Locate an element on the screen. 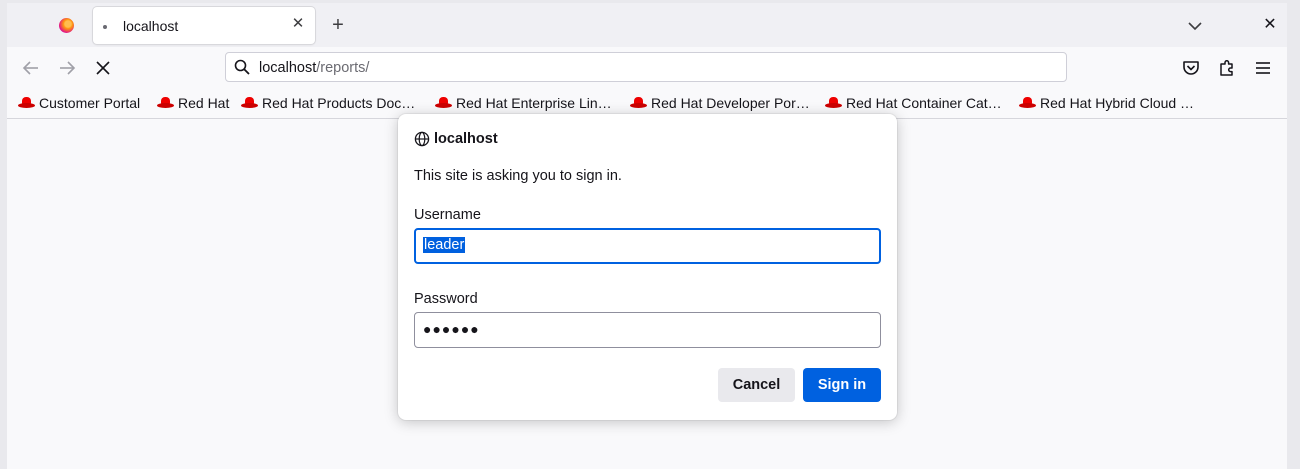 The height and width of the screenshot is (469, 1300). forward-button is located at coordinates (67, 68).